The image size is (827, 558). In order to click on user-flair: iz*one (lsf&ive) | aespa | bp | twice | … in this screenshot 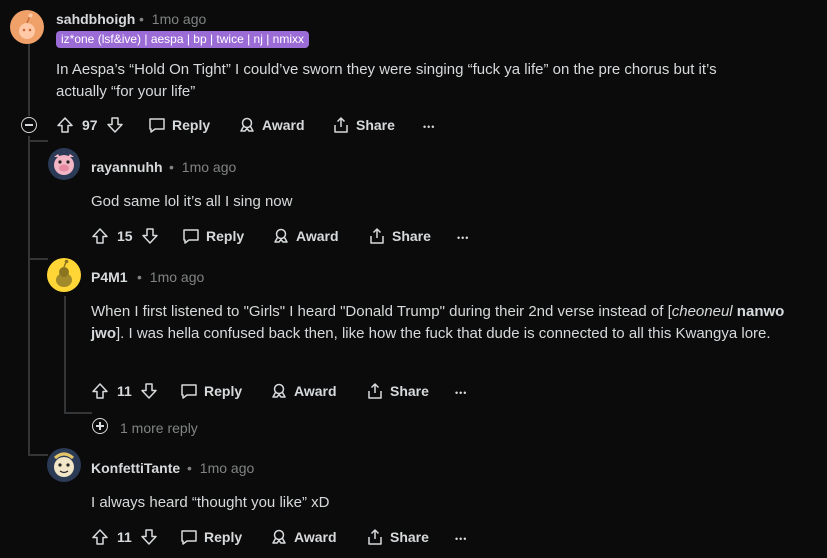, I will do `click(183, 39)`.